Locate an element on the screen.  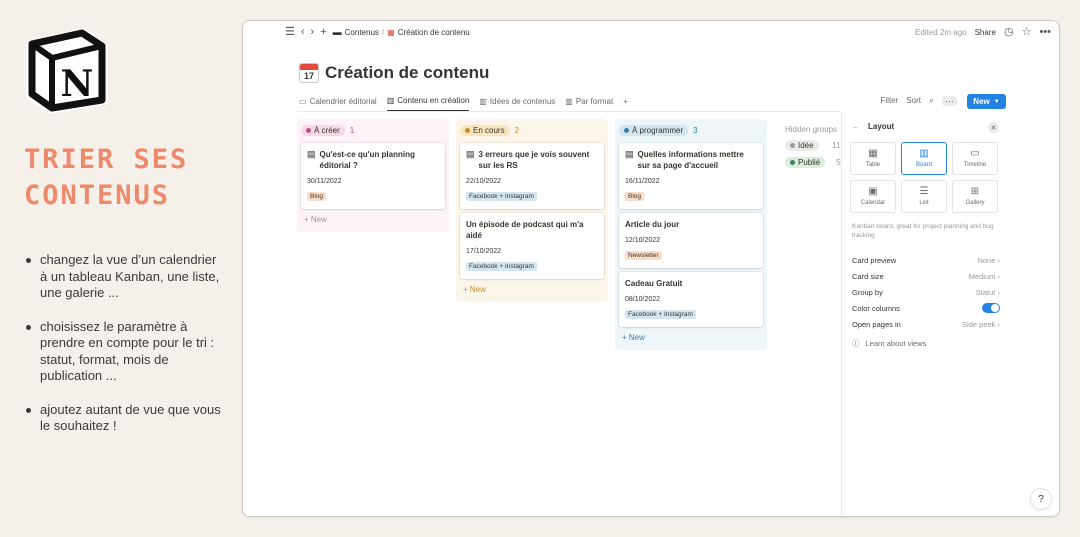
setting-open-pages-in: Open pages in Side peek › is located at coordinates (926, 324).